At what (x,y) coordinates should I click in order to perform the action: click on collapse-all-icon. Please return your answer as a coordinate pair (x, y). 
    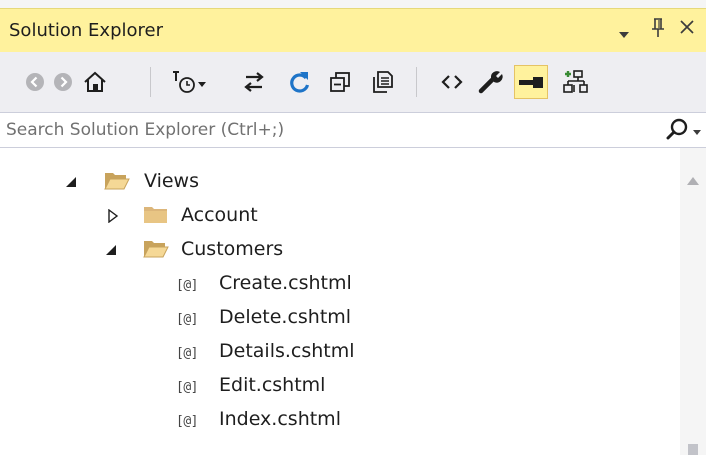
    Looking at the image, I should click on (340, 82).